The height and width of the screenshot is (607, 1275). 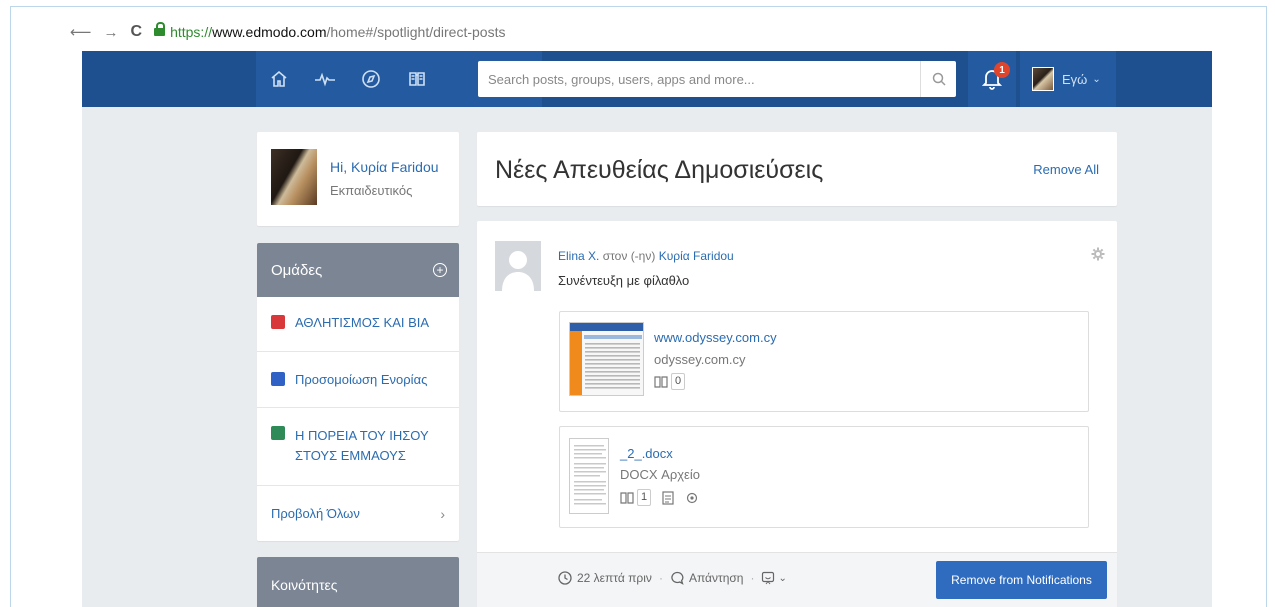 I want to click on reply-label: Απάντηση, so click(x=716, y=578).